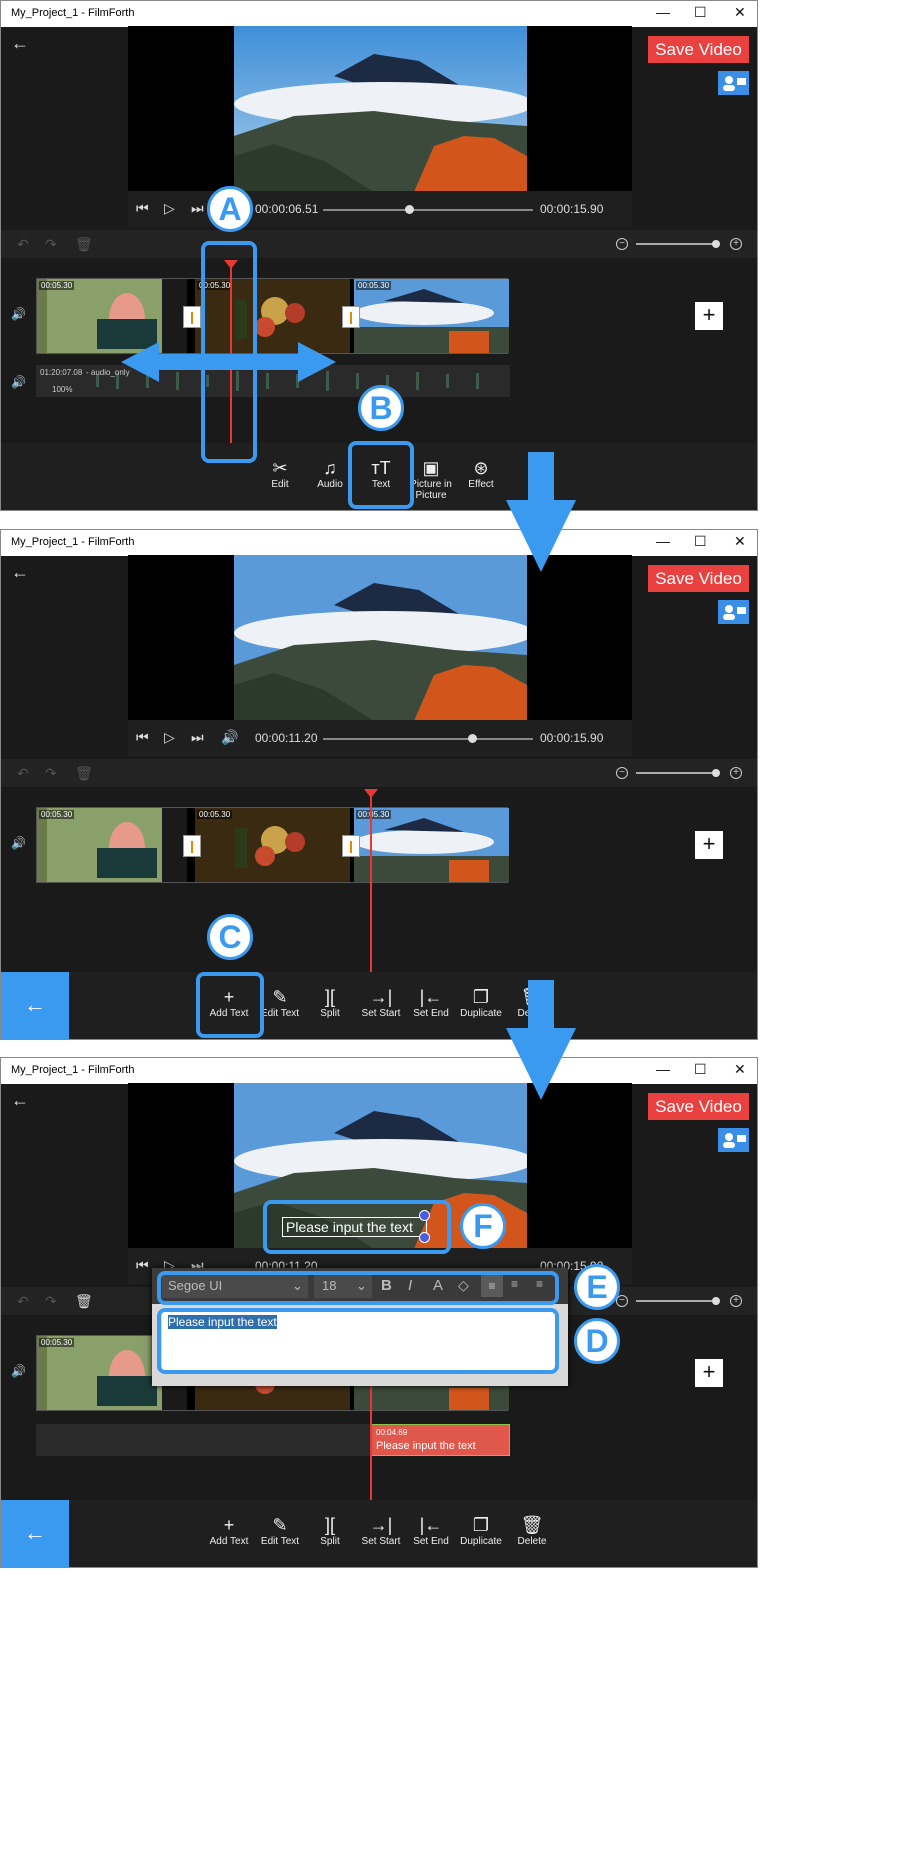  I want to click on highlight-text-tool, so click(381, 475).